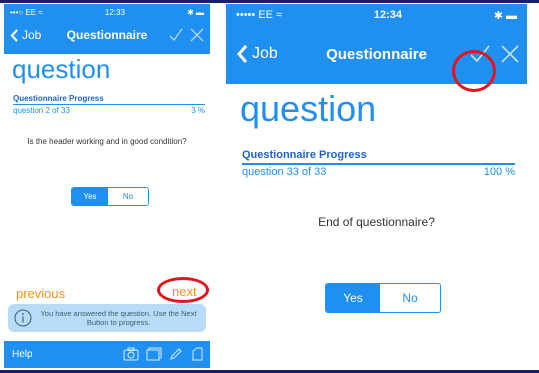 The image size is (539, 373). What do you see at coordinates (107, 35) in the screenshot?
I see `nav-bar: Job Questionnaire` at bounding box center [107, 35].